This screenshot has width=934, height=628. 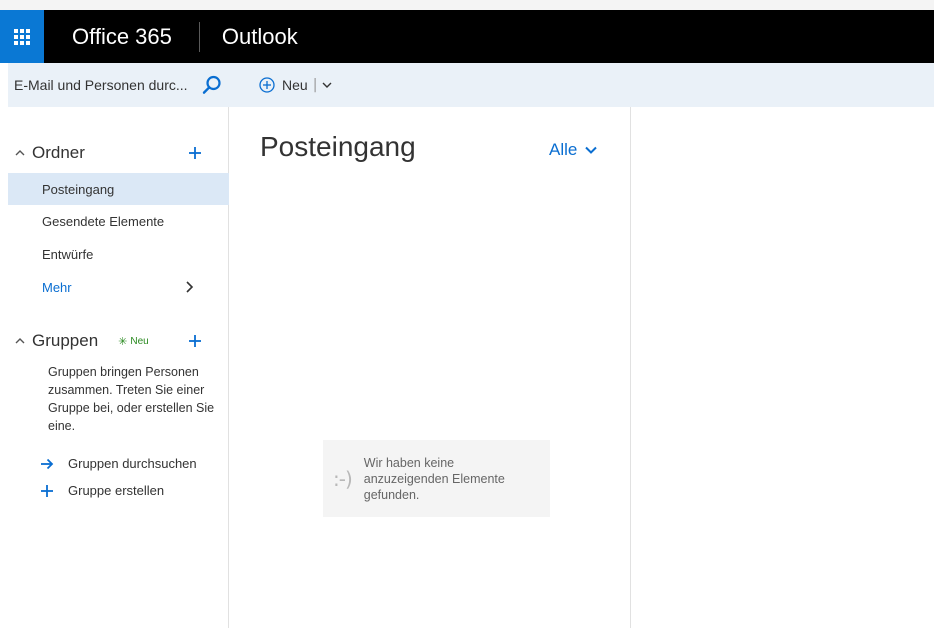 I want to click on filter-label: Alle, so click(x=563, y=149).